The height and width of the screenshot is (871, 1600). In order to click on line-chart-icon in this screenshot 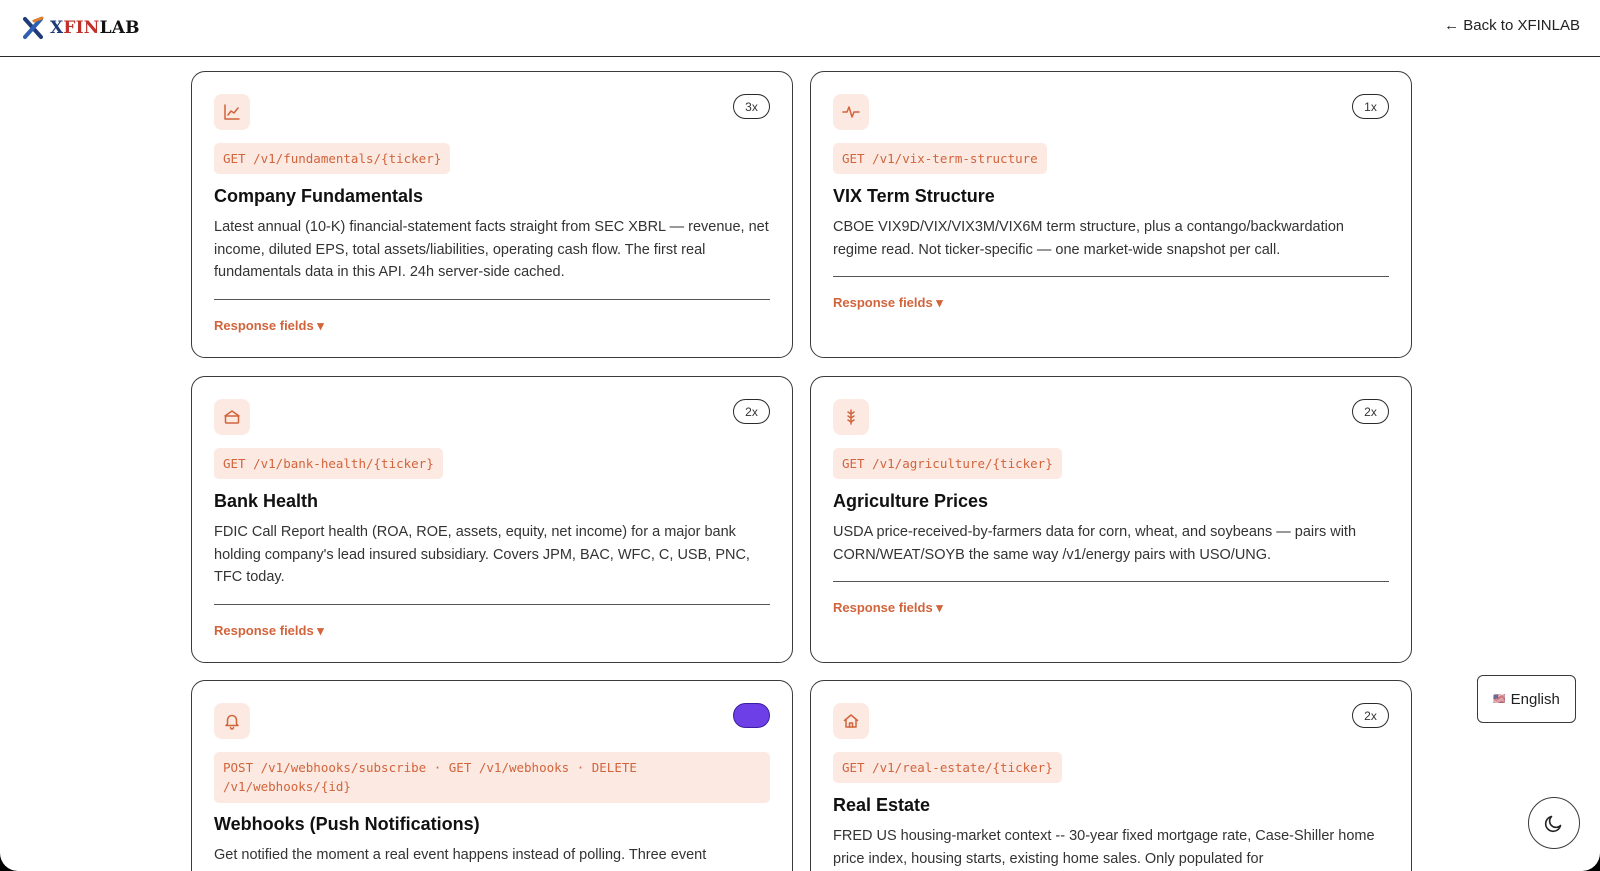, I will do `click(232, 112)`.